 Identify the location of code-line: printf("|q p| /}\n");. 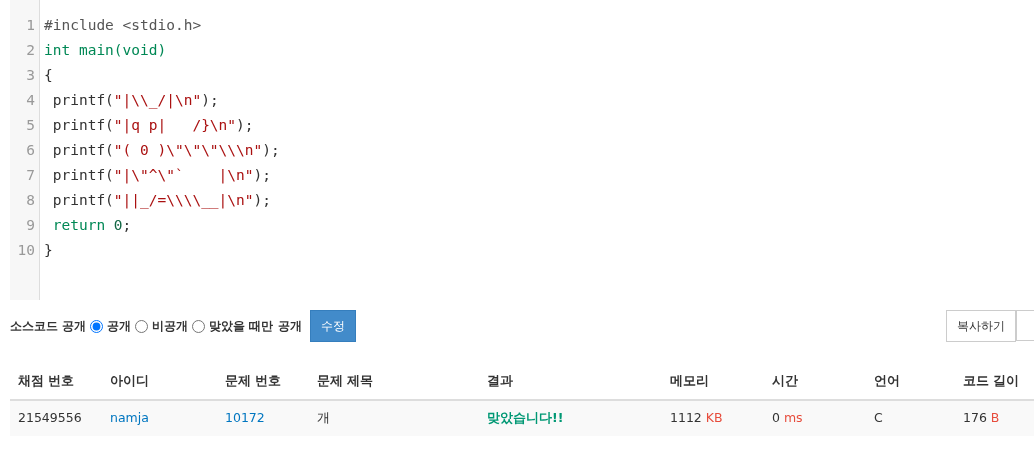
(153, 126).